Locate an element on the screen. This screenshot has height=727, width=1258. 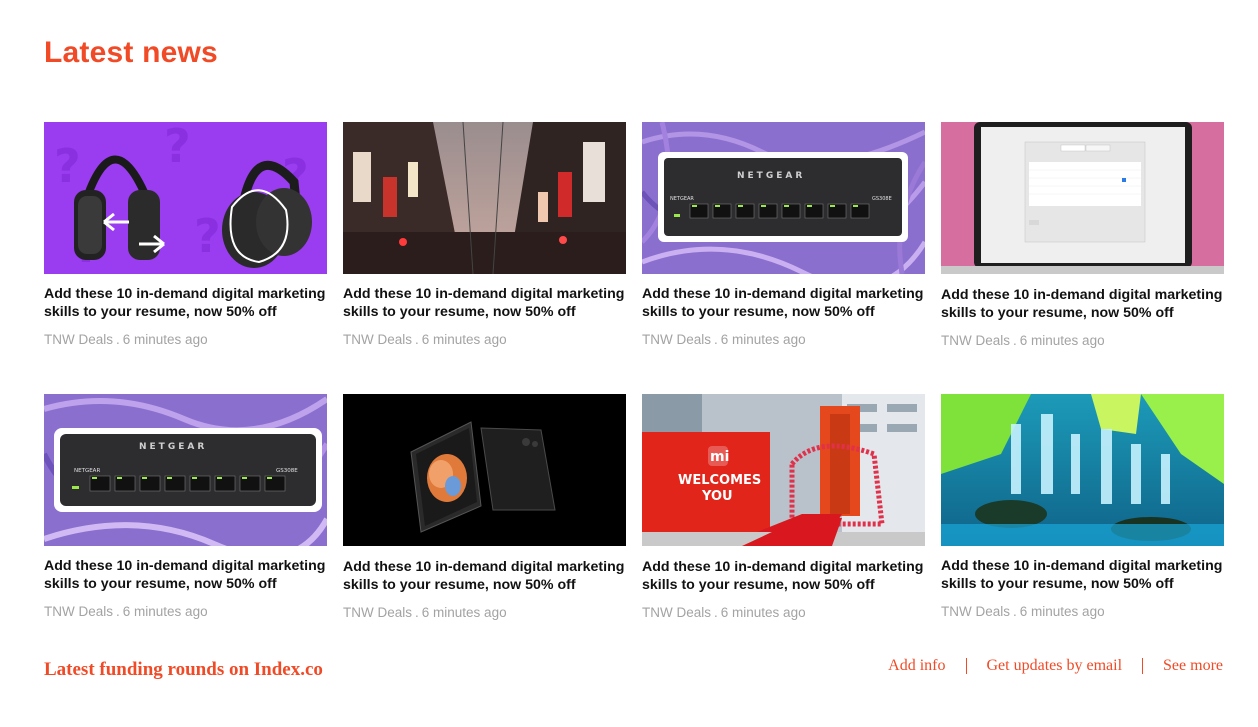
city-street-signs-image is located at coordinates (484, 198).